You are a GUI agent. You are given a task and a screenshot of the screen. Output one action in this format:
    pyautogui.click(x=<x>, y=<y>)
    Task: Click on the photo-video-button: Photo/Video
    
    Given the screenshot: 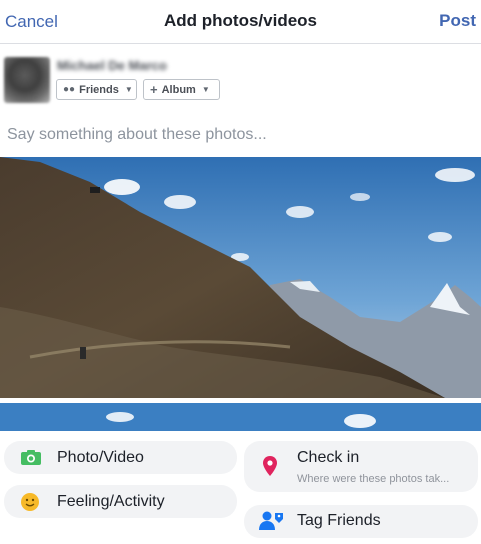 What is the action you would take?
    pyautogui.click(x=120, y=457)
    